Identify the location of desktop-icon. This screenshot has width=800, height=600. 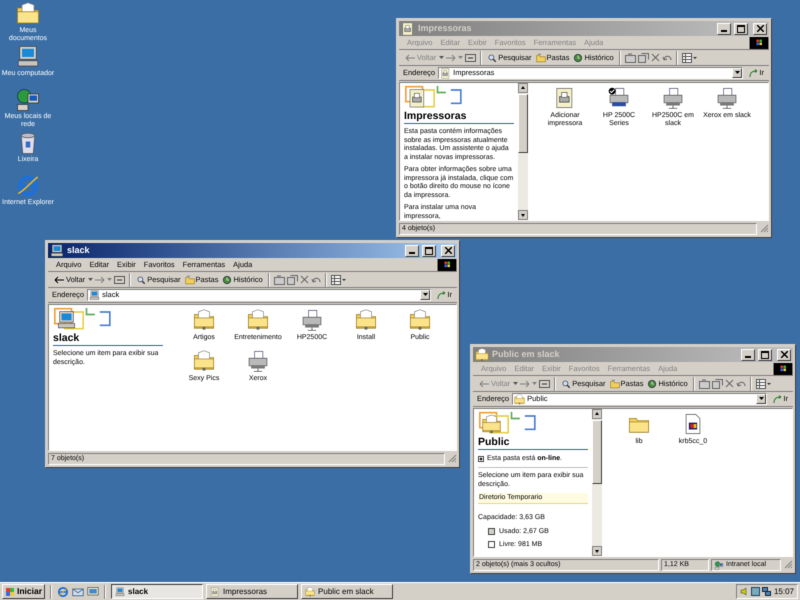
(93, 592).